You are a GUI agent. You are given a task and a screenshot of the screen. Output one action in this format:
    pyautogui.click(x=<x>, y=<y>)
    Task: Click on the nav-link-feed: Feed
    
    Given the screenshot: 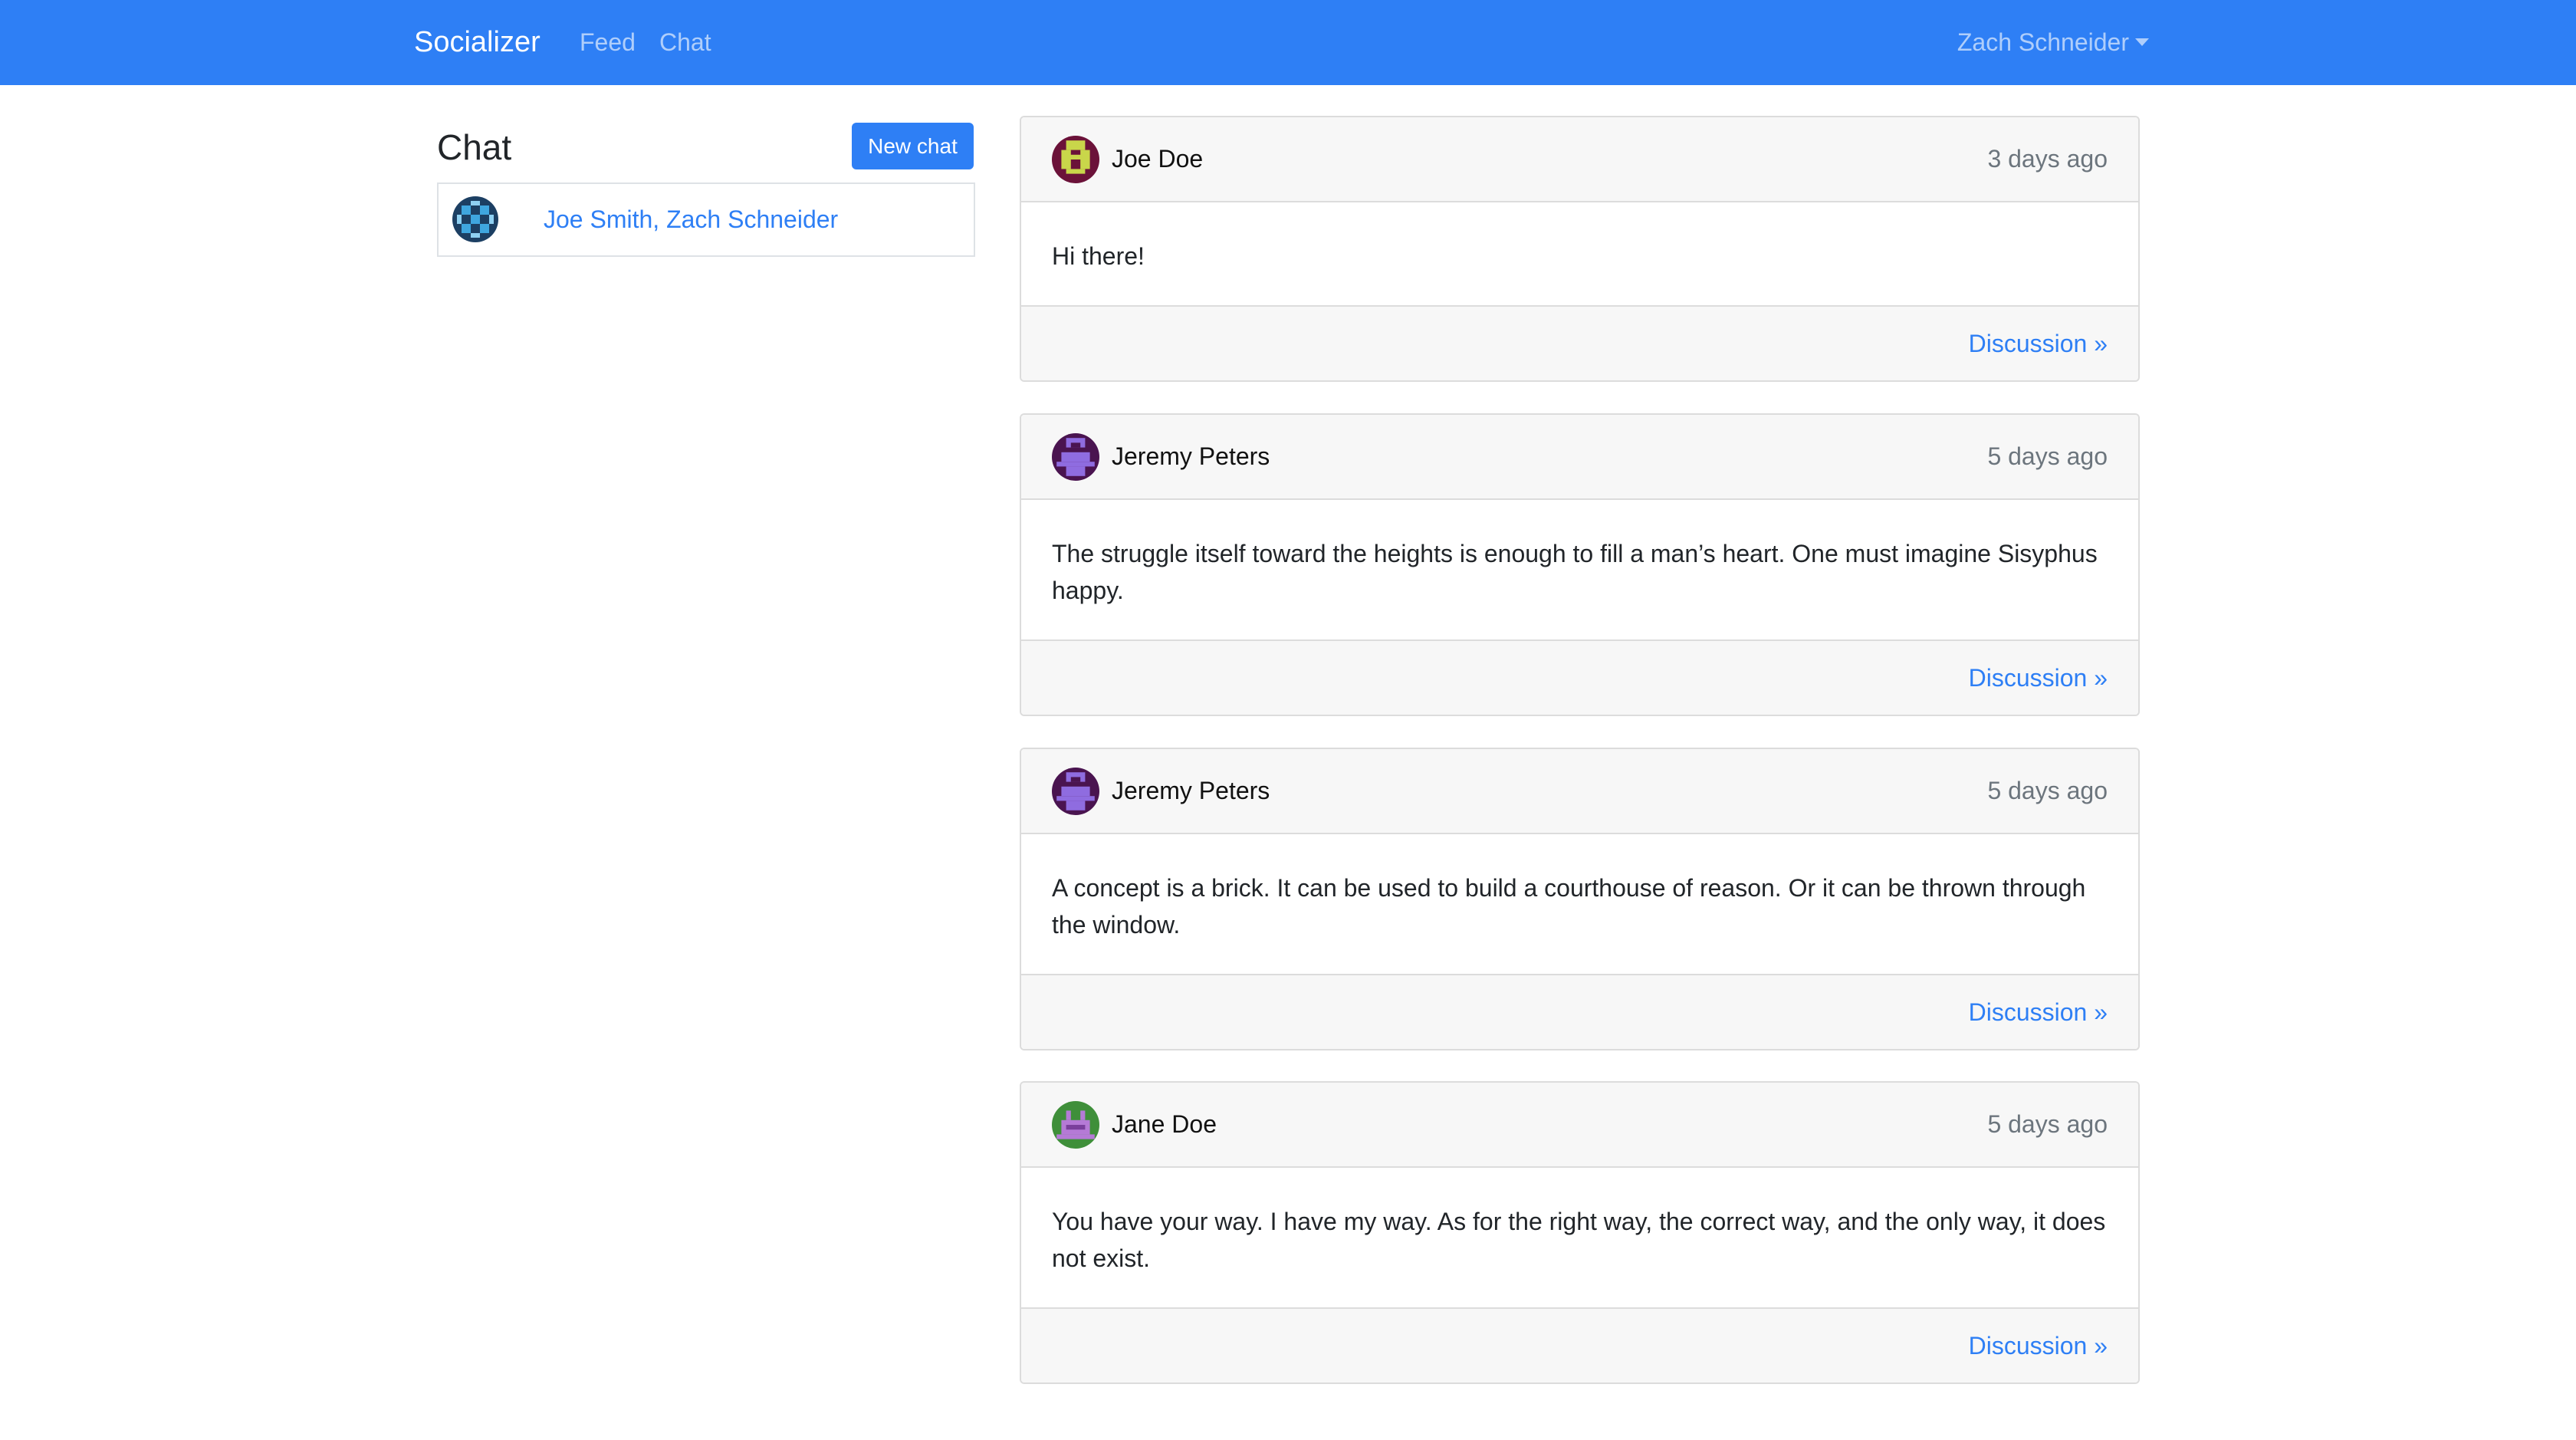 What is the action you would take?
    pyautogui.click(x=608, y=42)
    